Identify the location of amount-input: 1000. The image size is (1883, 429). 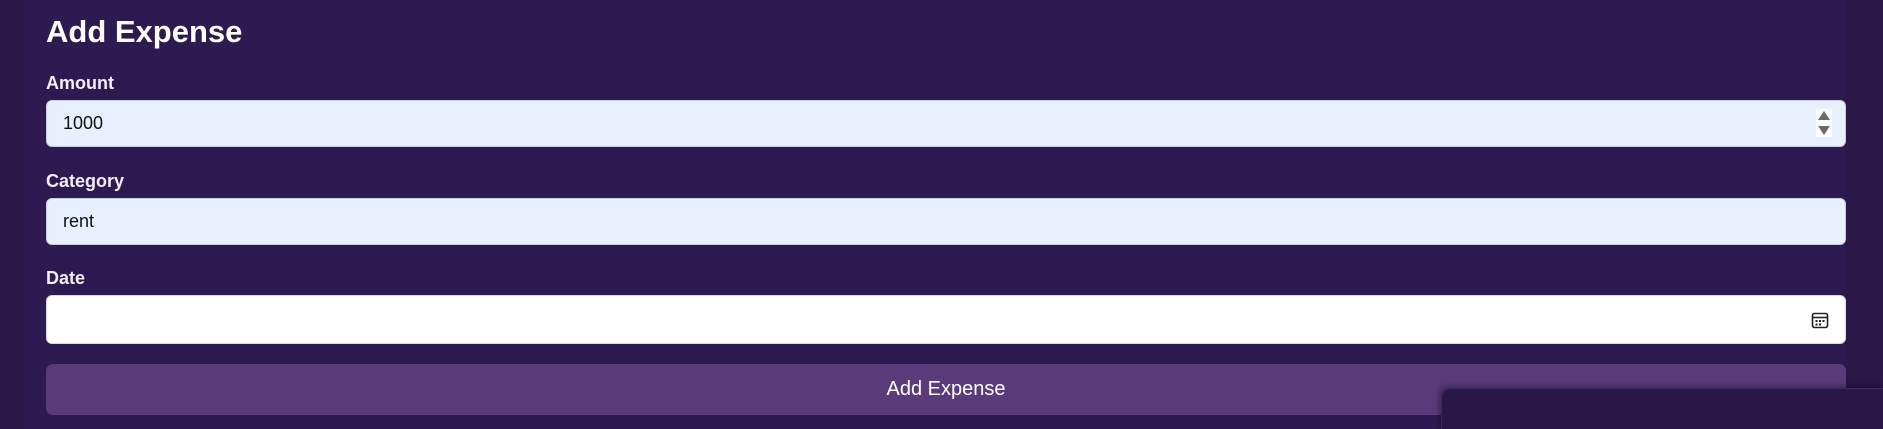
(946, 123).